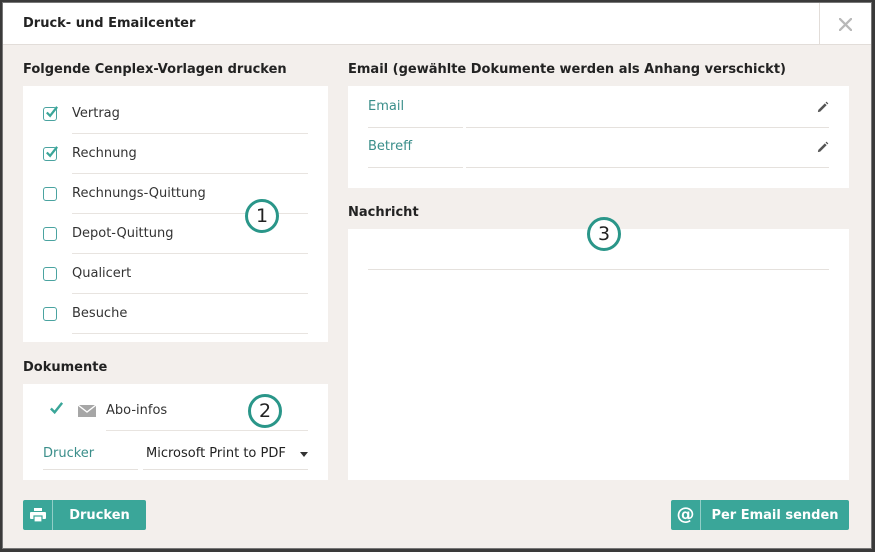  Describe the element at coordinates (383, 212) in the screenshot. I see `message-heading: Nachricht` at that location.